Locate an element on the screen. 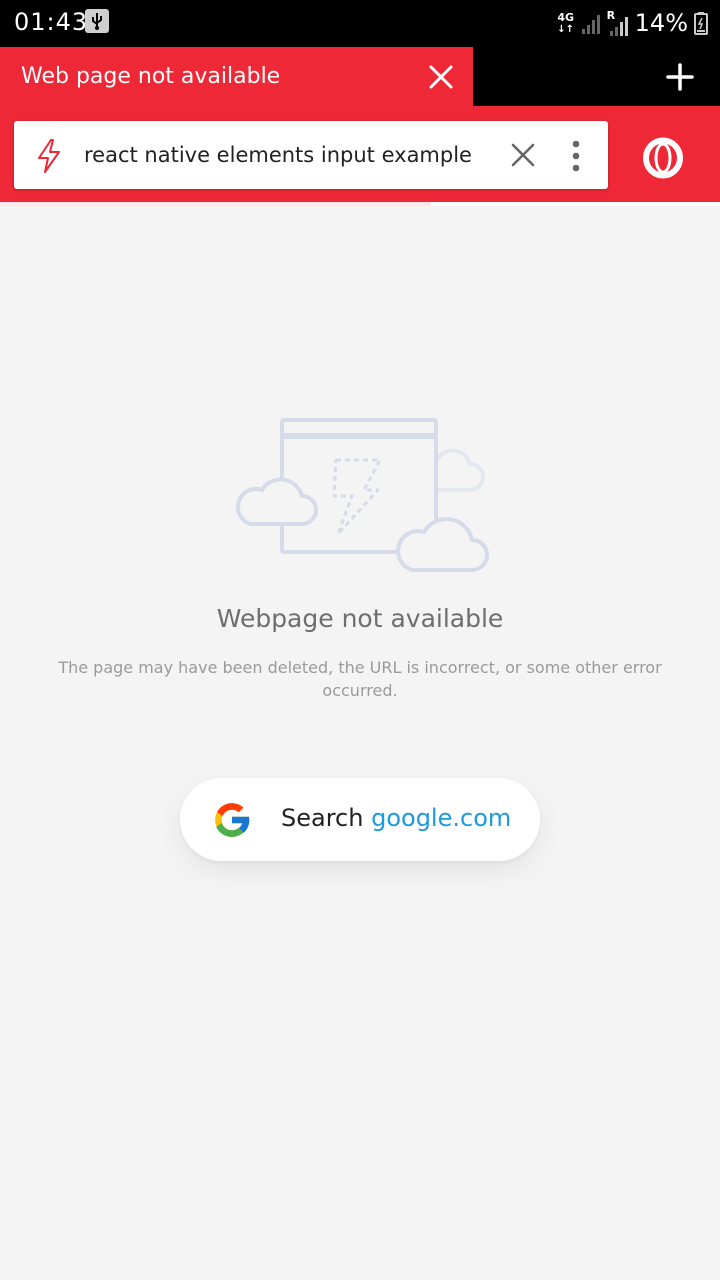 This screenshot has height=1280, width=720. network-type: 4G ↓↑ is located at coordinates (566, 23).